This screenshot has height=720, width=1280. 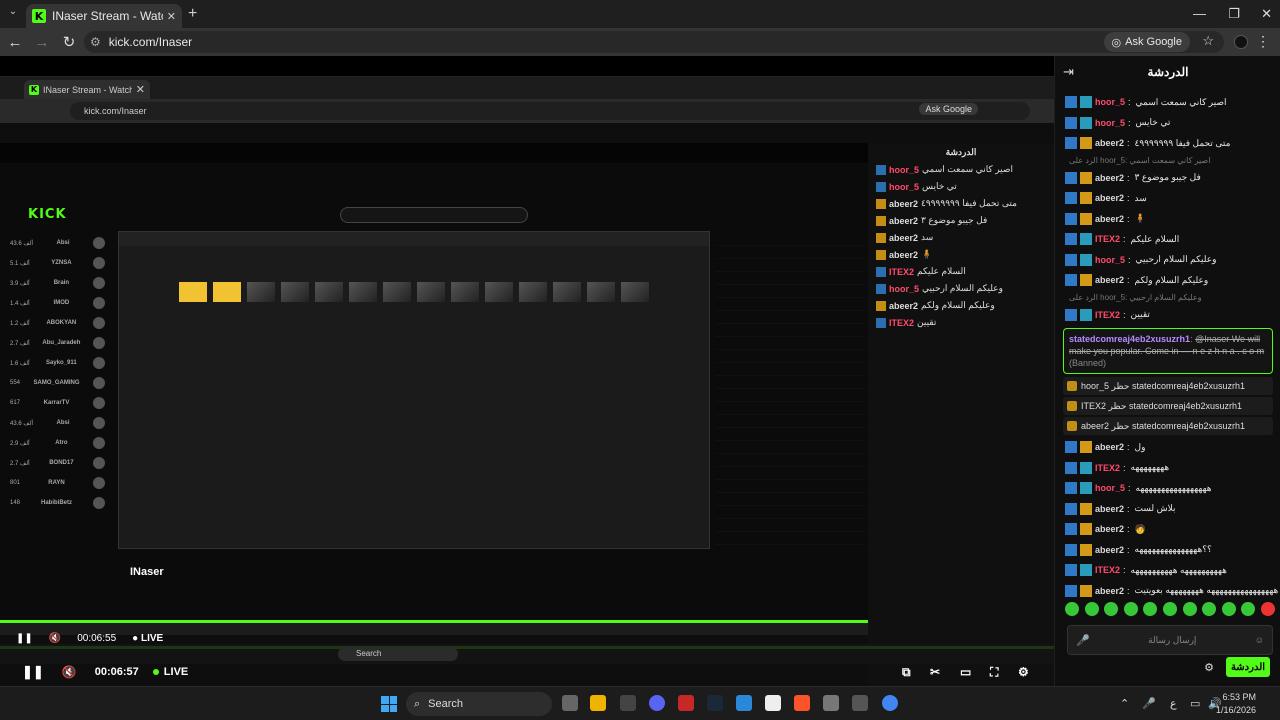 What do you see at coordinates (1129, 339) in the screenshot?
I see `banned-username: statedcomreaj4eb2xusuzrh1` at bounding box center [1129, 339].